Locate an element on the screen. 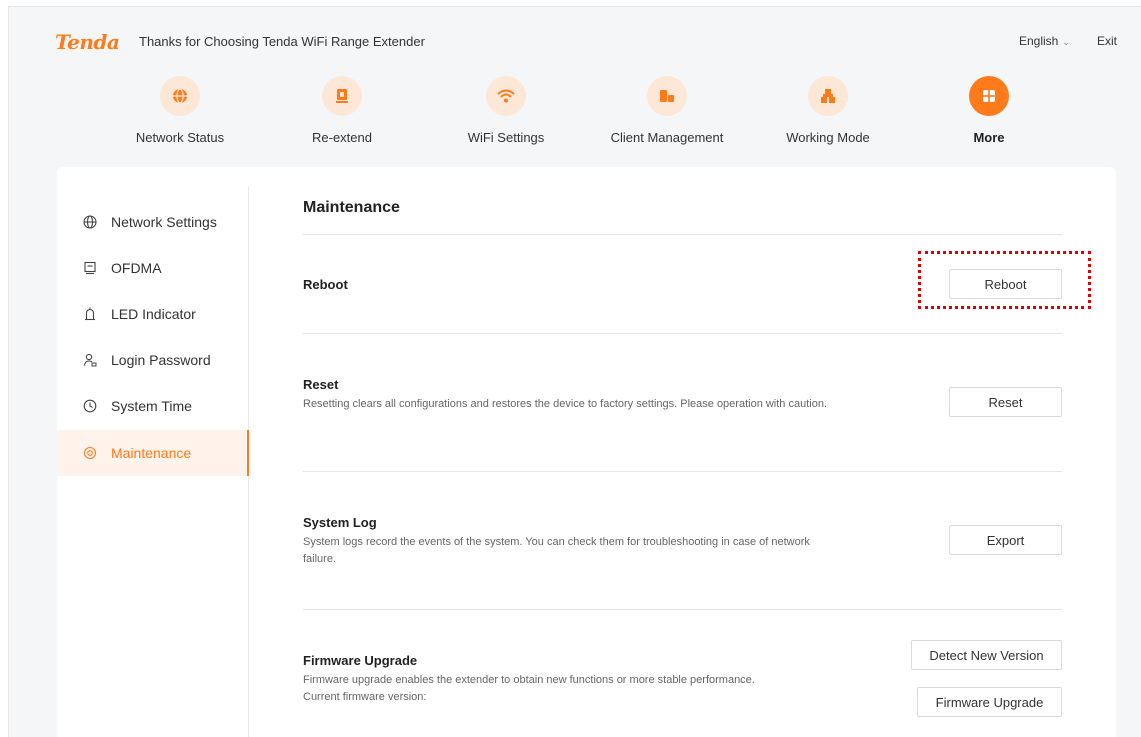  sidebar-item-login-password: Login Password is located at coordinates (152, 360).